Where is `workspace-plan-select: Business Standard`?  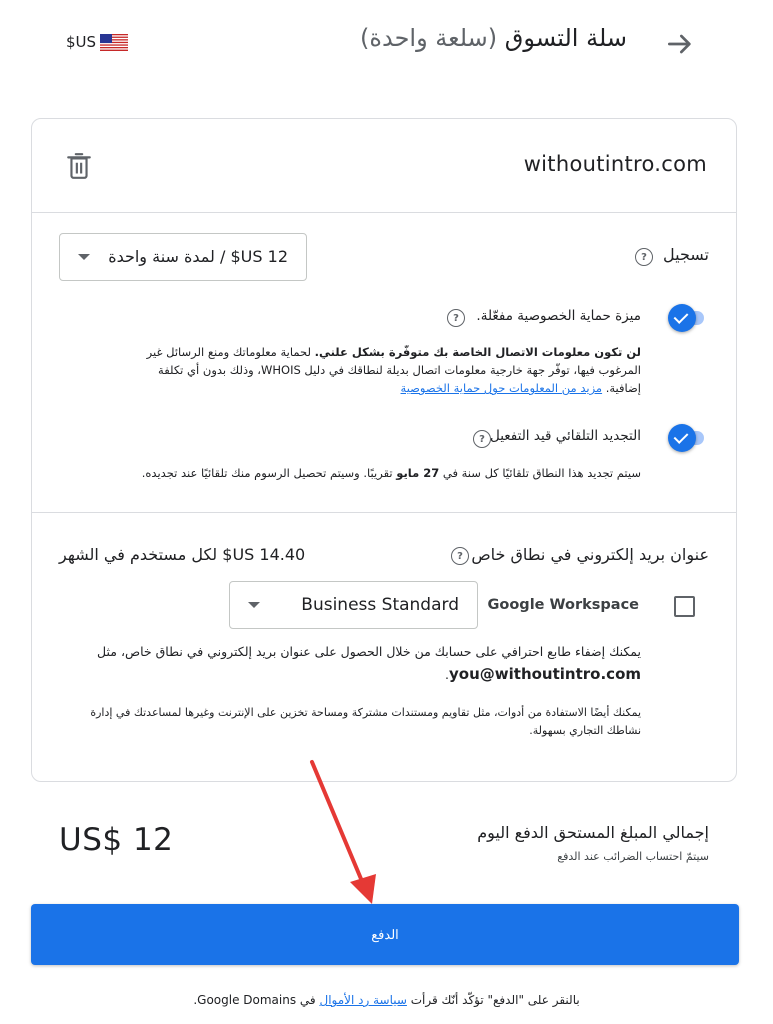 workspace-plan-select: Business Standard is located at coordinates (353, 605).